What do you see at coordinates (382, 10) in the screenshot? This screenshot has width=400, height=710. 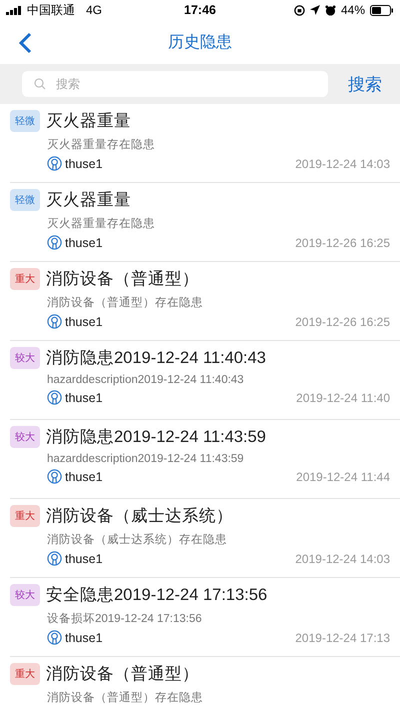 I see `battery-icon` at bounding box center [382, 10].